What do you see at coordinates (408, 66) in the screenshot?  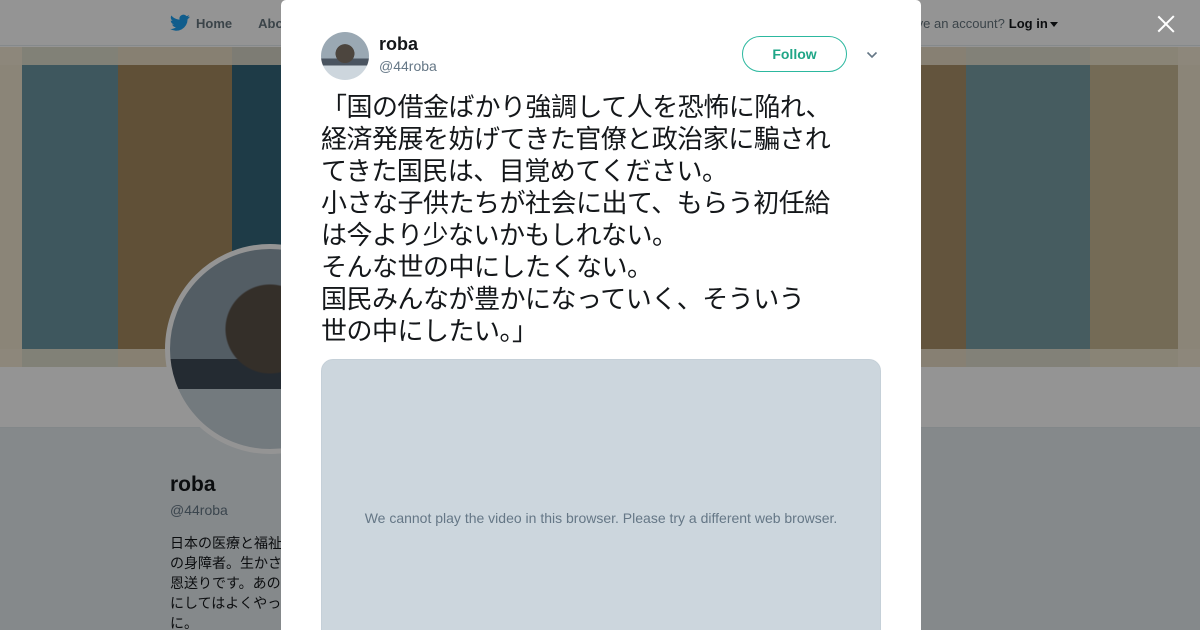 I see `tweet-author-handle: @44roba` at bounding box center [408, 66].